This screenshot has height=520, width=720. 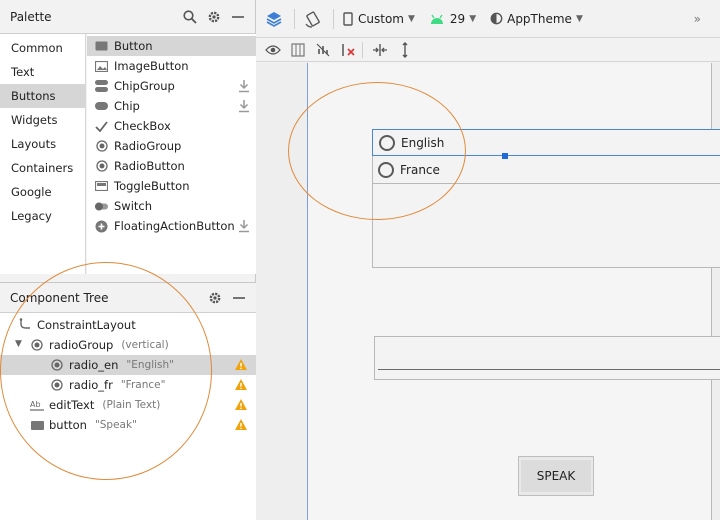 I want to click on svg-text: Ab, so click(x=35, y=404).